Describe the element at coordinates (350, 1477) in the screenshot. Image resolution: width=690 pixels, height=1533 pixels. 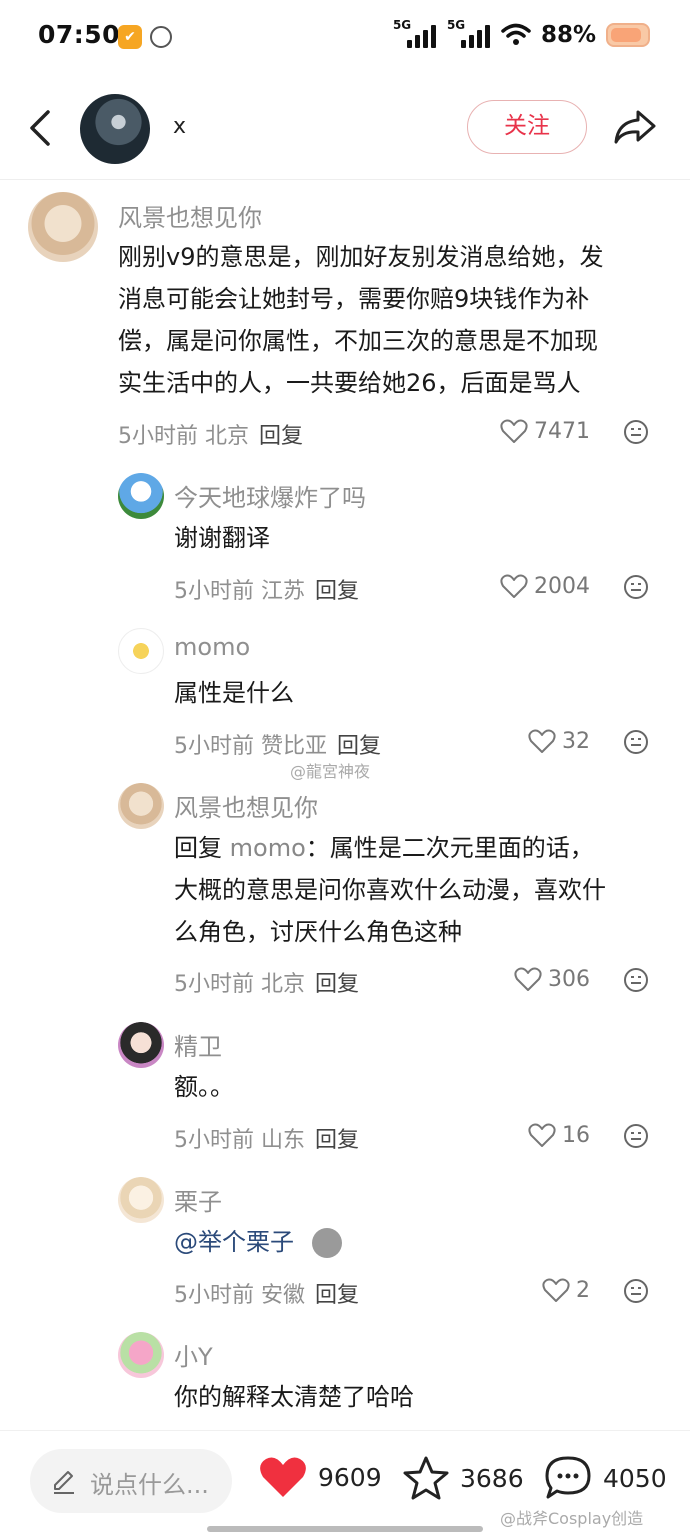
I see `post-like-count: 9609` at that location.